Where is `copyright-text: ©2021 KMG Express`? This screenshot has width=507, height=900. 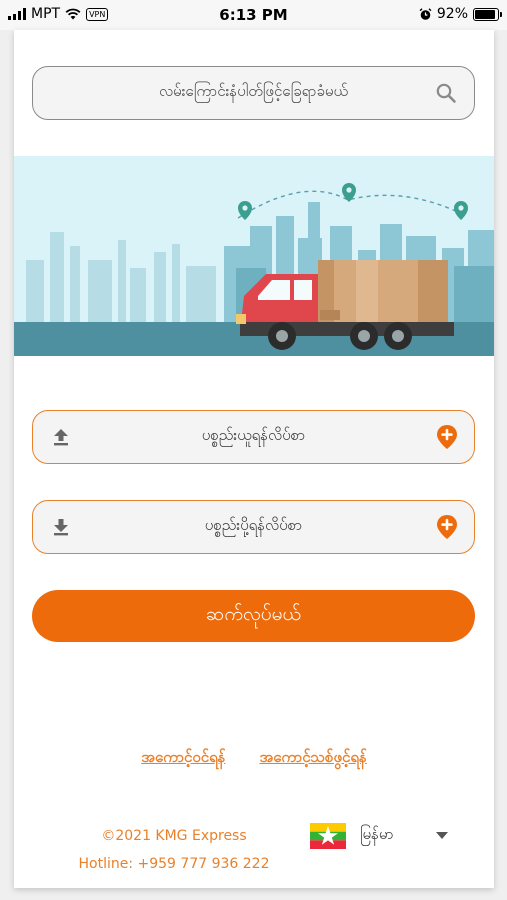
copyright-text: ©2021 KMG Express is located at coordinates (174, 836).